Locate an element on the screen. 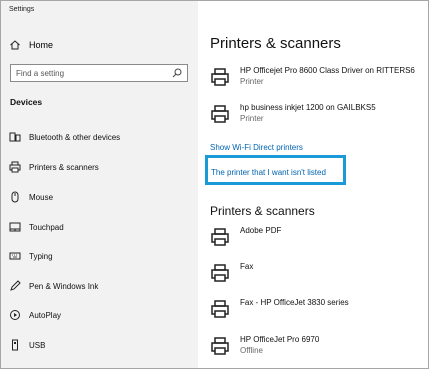  sidebar-item-autoplay: AutoPlay is located at coordinates (35, 315).